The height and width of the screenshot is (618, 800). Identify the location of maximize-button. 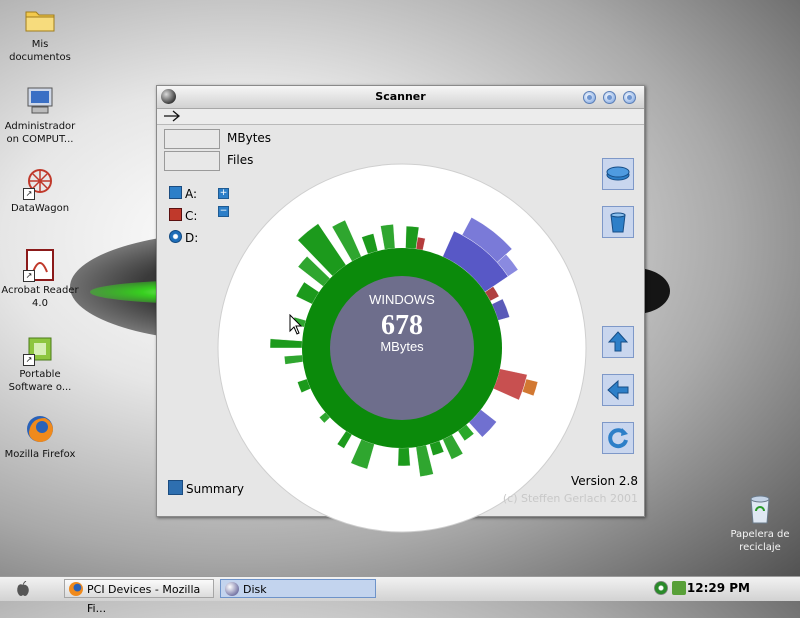
(609, 97).